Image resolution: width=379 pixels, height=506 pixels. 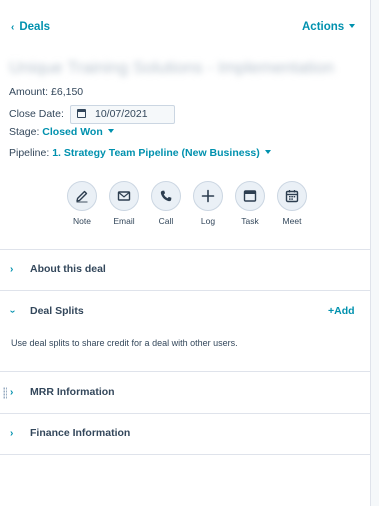 I want to click on panel-header: ‹ Deals Actions, so click(x=185, y=28).